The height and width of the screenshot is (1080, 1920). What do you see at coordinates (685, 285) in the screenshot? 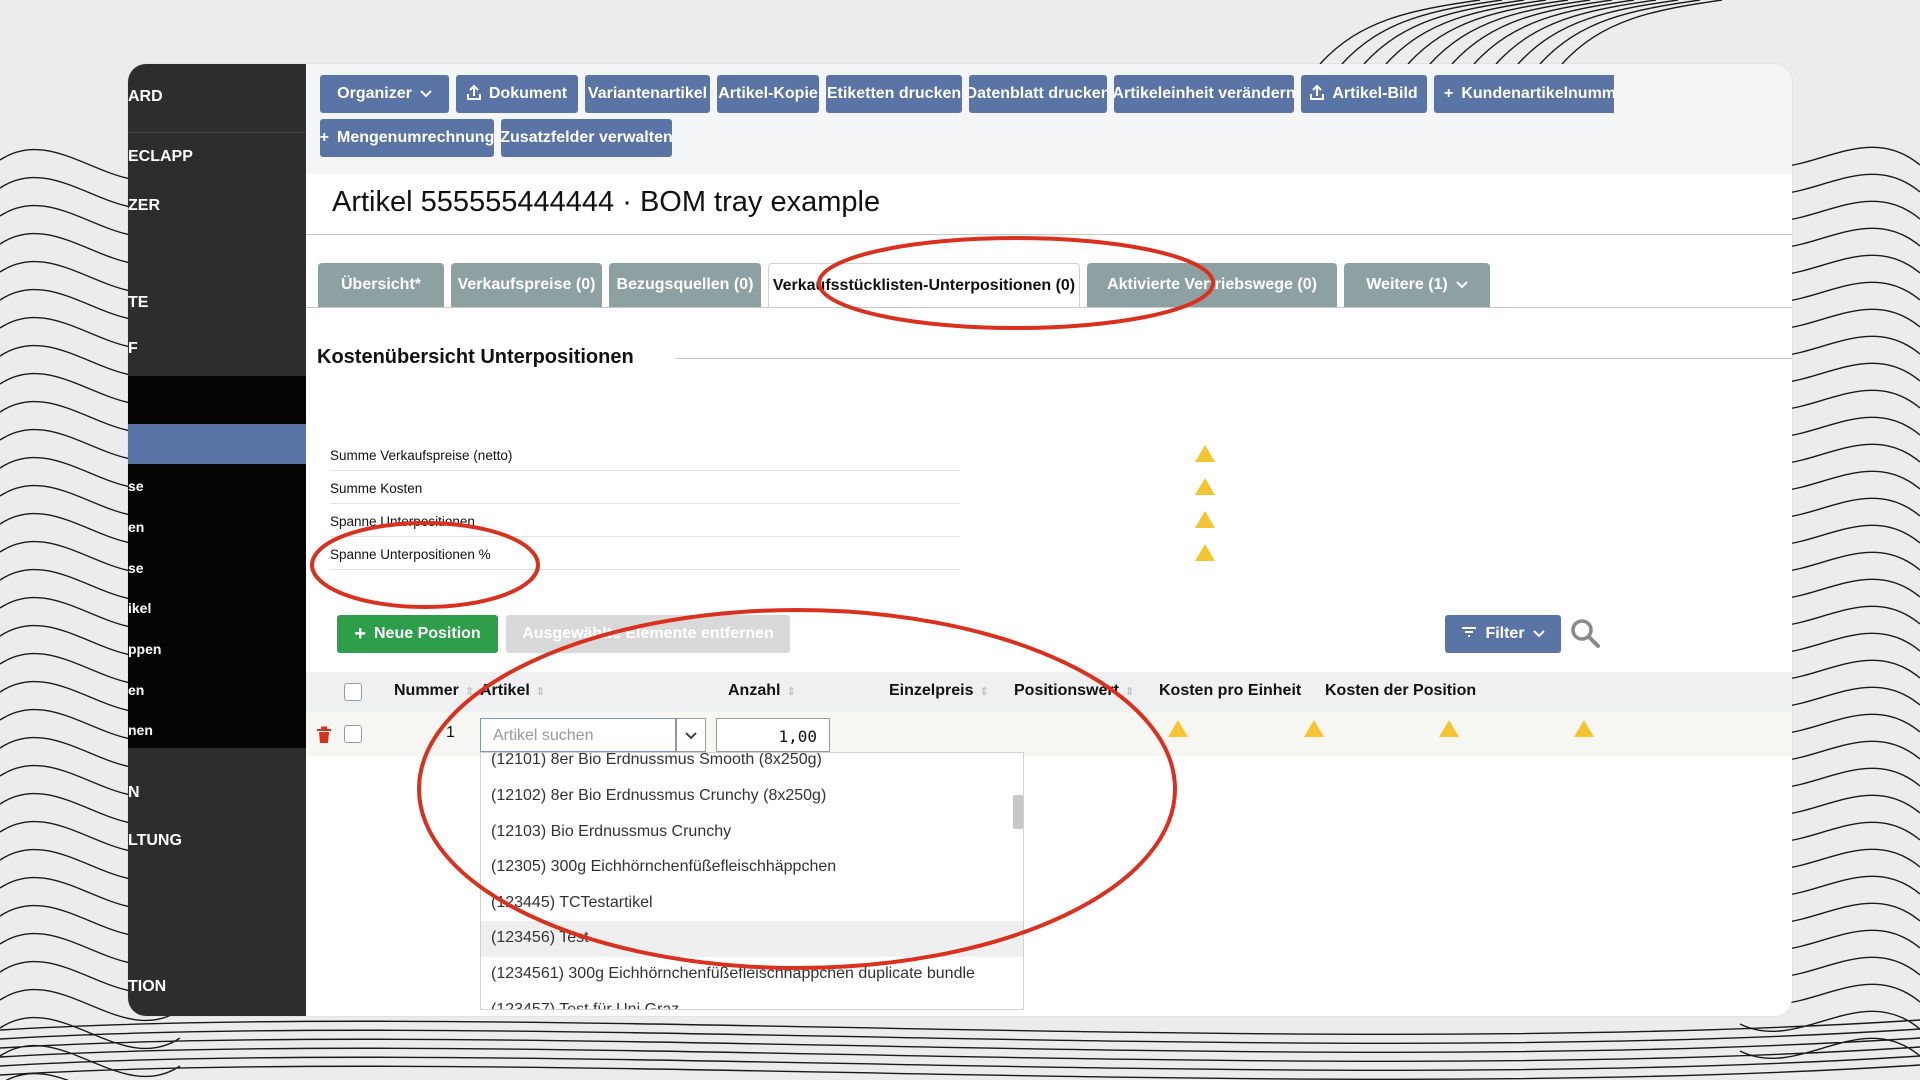
I see `tab-bezugsquellen: Bezugsquellen (0)` at bounding box center [685, 285].